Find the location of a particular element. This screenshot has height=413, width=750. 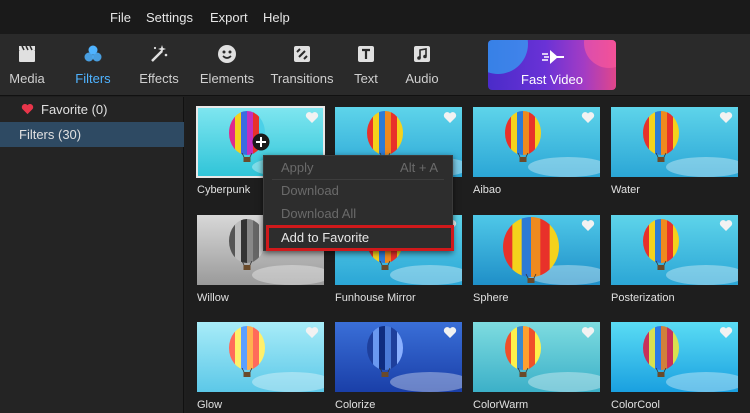

tab-transitions: Transitions is located at coordinates (302, 65).